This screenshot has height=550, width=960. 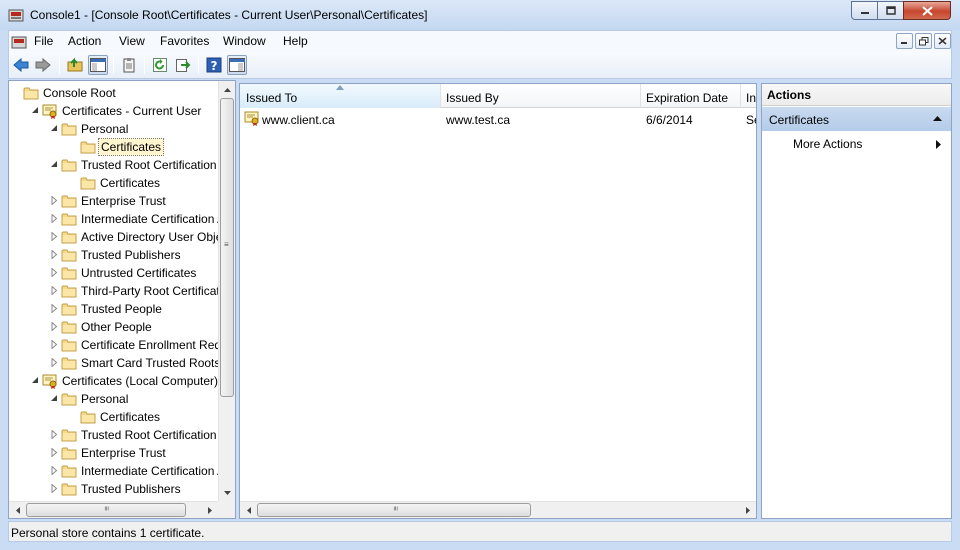 I want to click on tree-item: Certificates (Local Computer), so click(x=113, y=381).